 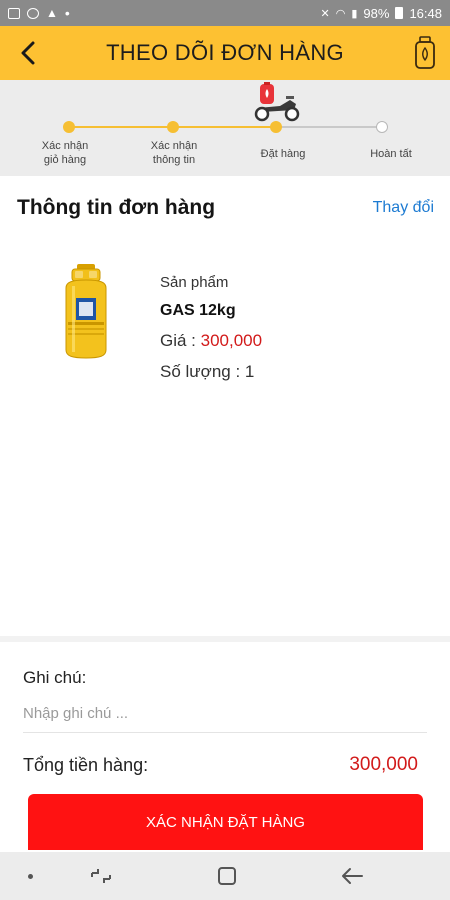 What do you see at coordinates (225, 732) in the screenshot?
I see `note-divider` at bounding box center [225, 732].